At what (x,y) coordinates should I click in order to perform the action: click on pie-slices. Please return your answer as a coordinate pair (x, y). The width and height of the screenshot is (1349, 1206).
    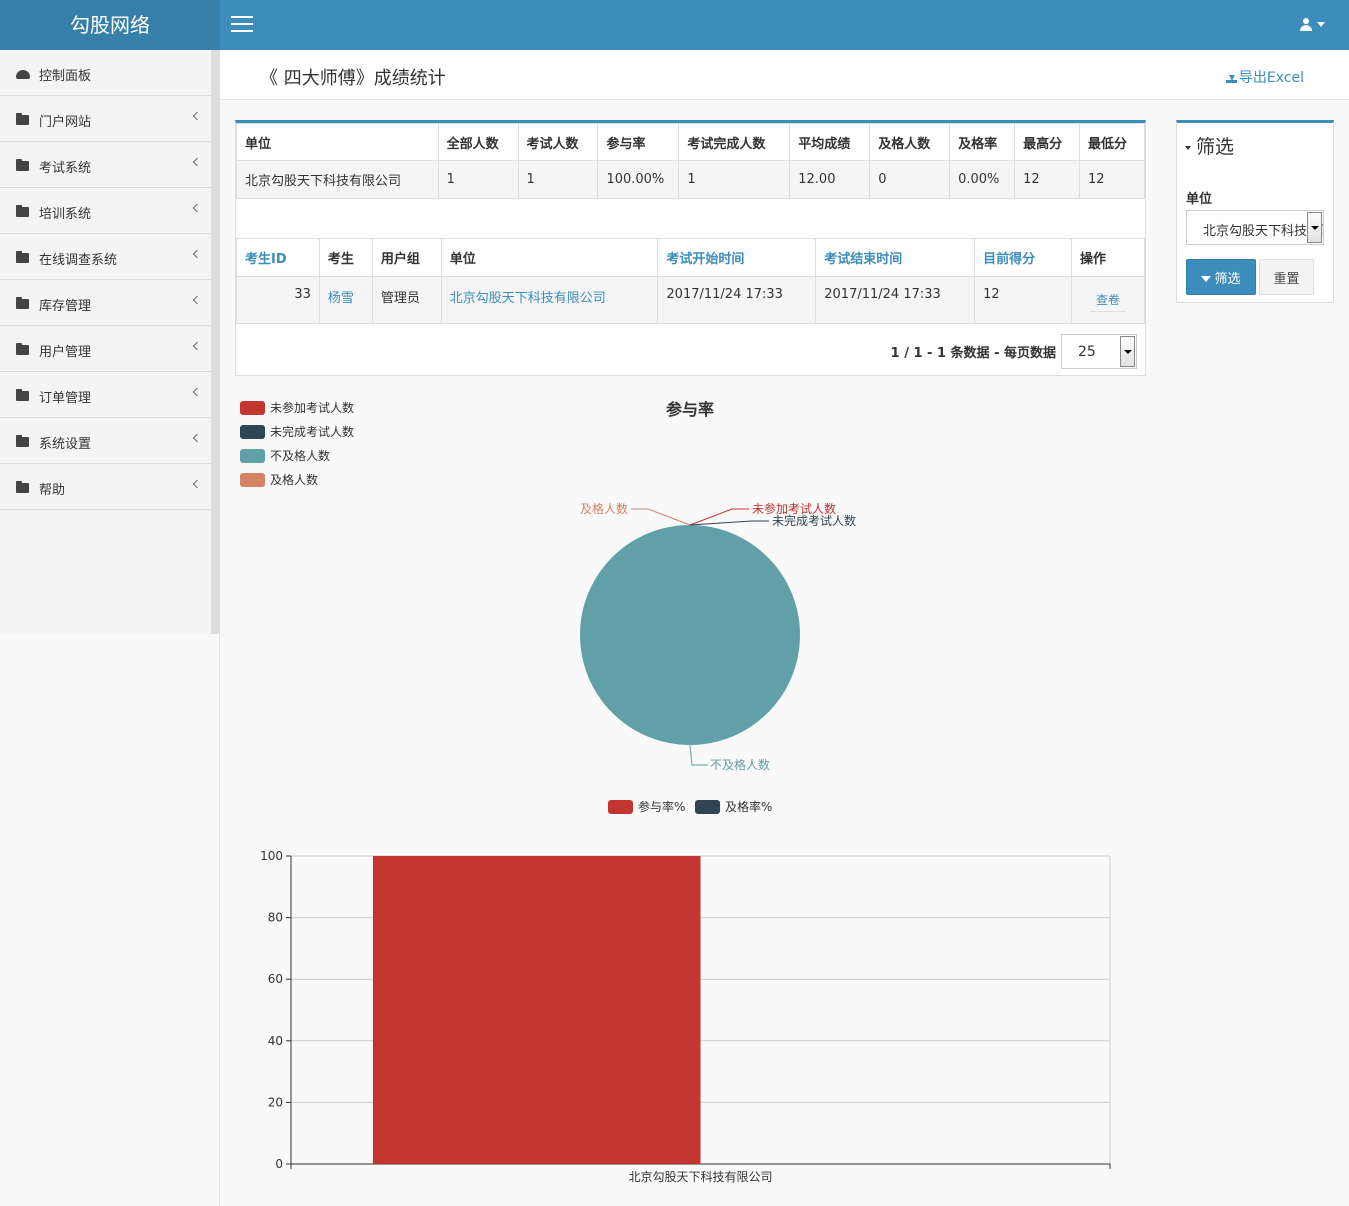
    Looking at the image, I should click on (690, 635).